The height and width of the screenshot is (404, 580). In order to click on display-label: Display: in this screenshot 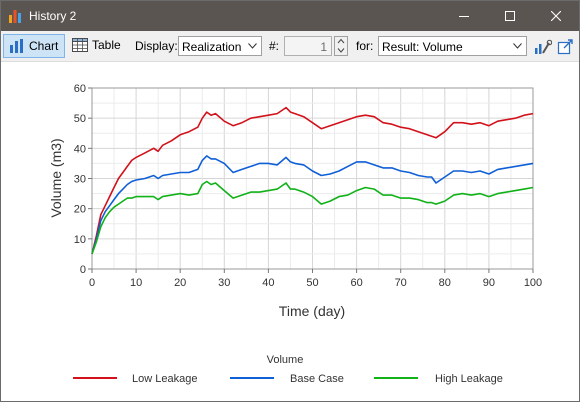, I will do `click(156, 46)`.